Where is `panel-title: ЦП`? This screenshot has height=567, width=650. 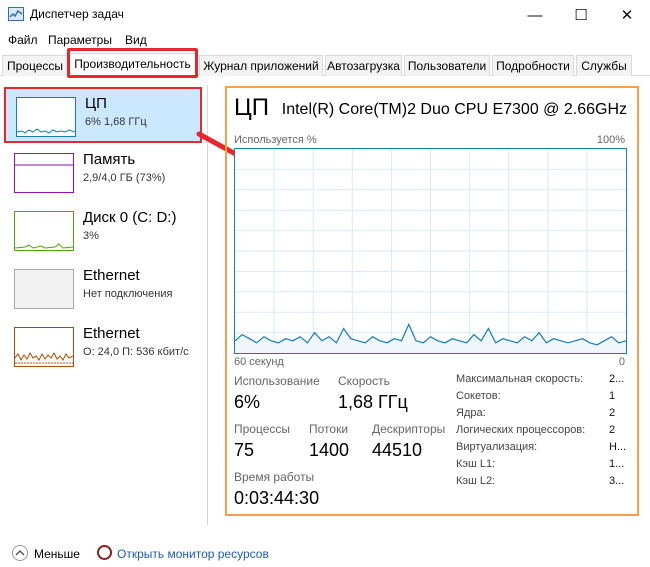 panel-title: ЦП is located at coordinates (252, 107).